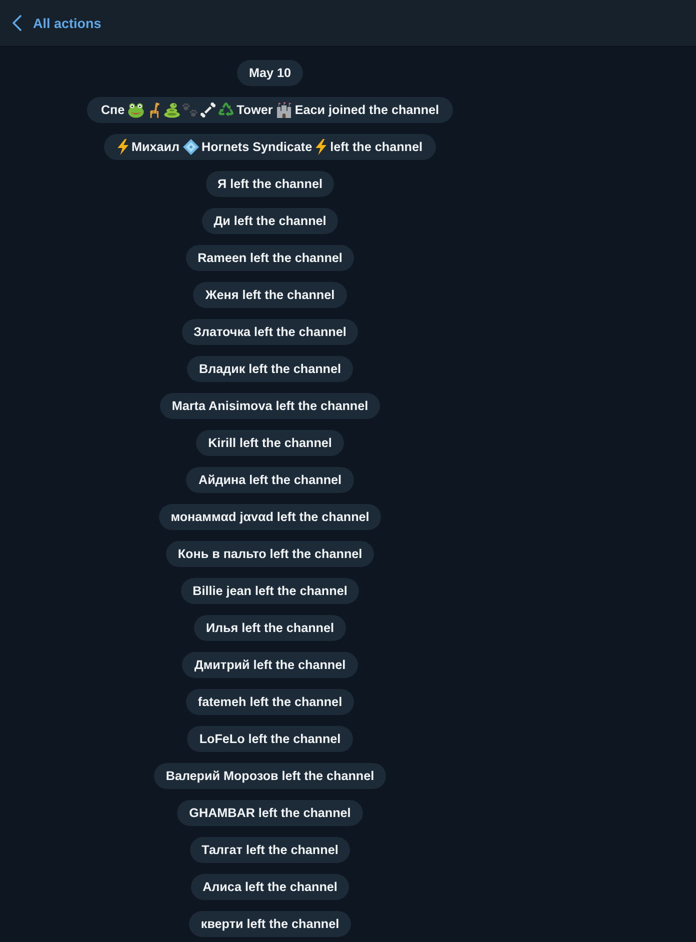 This screenshot has width=696, height=942. Describe the element at coordinates (57, 23) in the screenshot. I see `back-button: All actions` at that location.